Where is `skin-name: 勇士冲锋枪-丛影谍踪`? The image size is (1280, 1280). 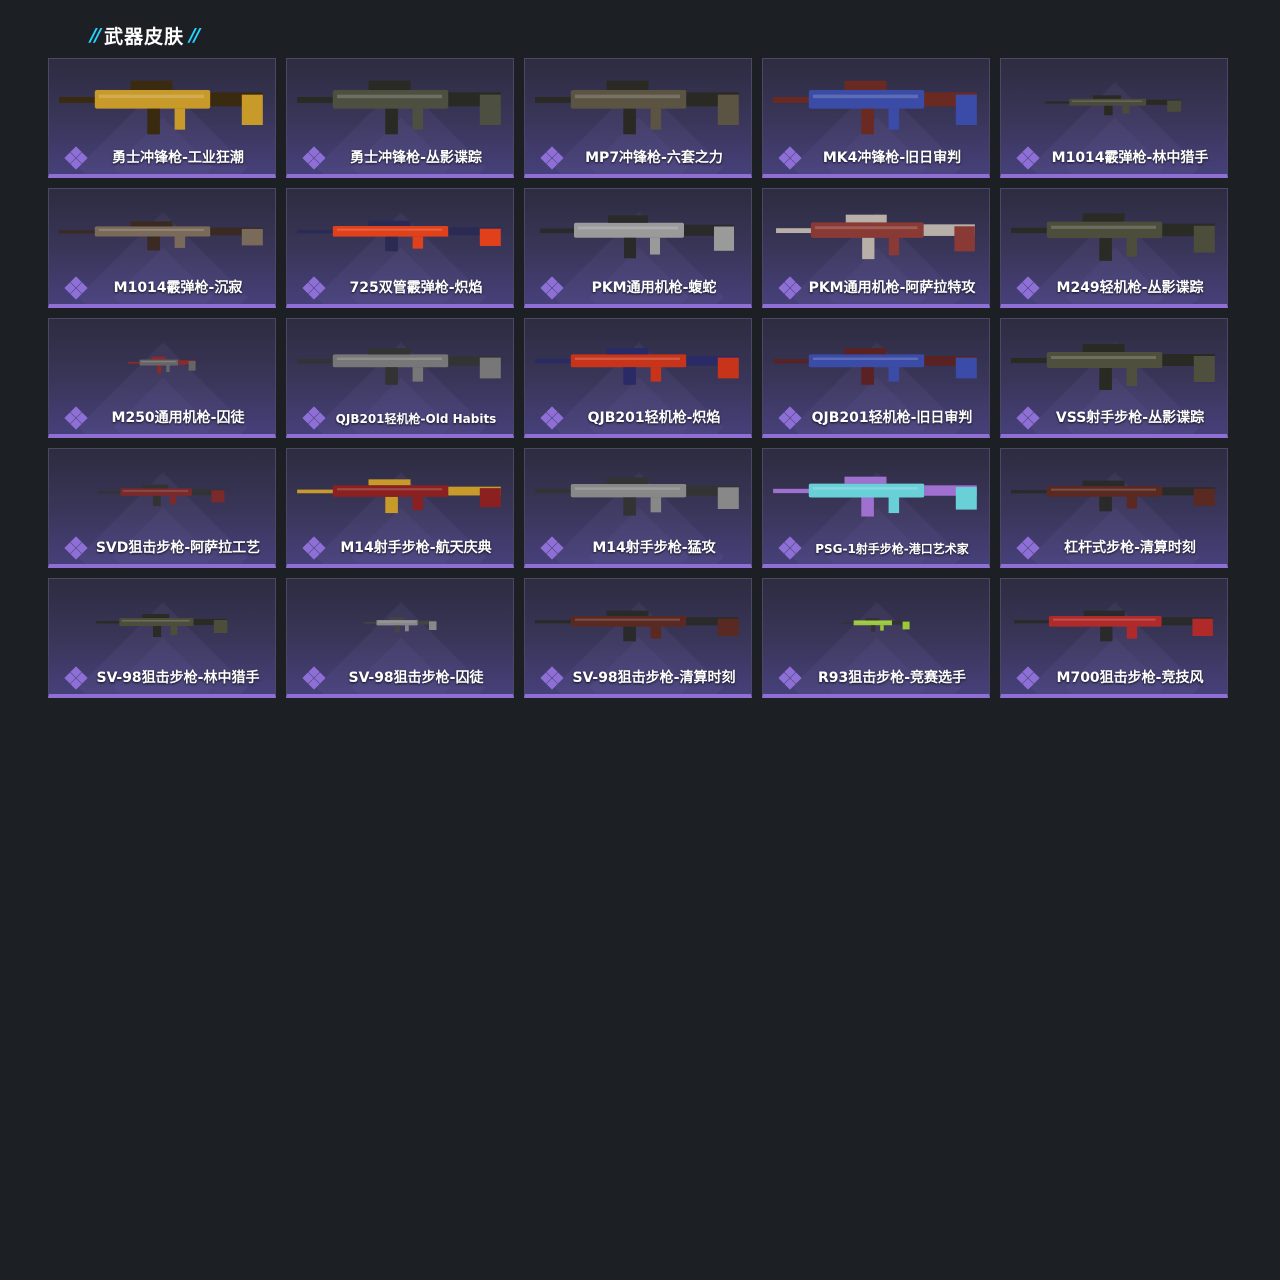
skin-name: 勇士冲锋枪-丛影谍踪 is located at coordinates (416, 158).